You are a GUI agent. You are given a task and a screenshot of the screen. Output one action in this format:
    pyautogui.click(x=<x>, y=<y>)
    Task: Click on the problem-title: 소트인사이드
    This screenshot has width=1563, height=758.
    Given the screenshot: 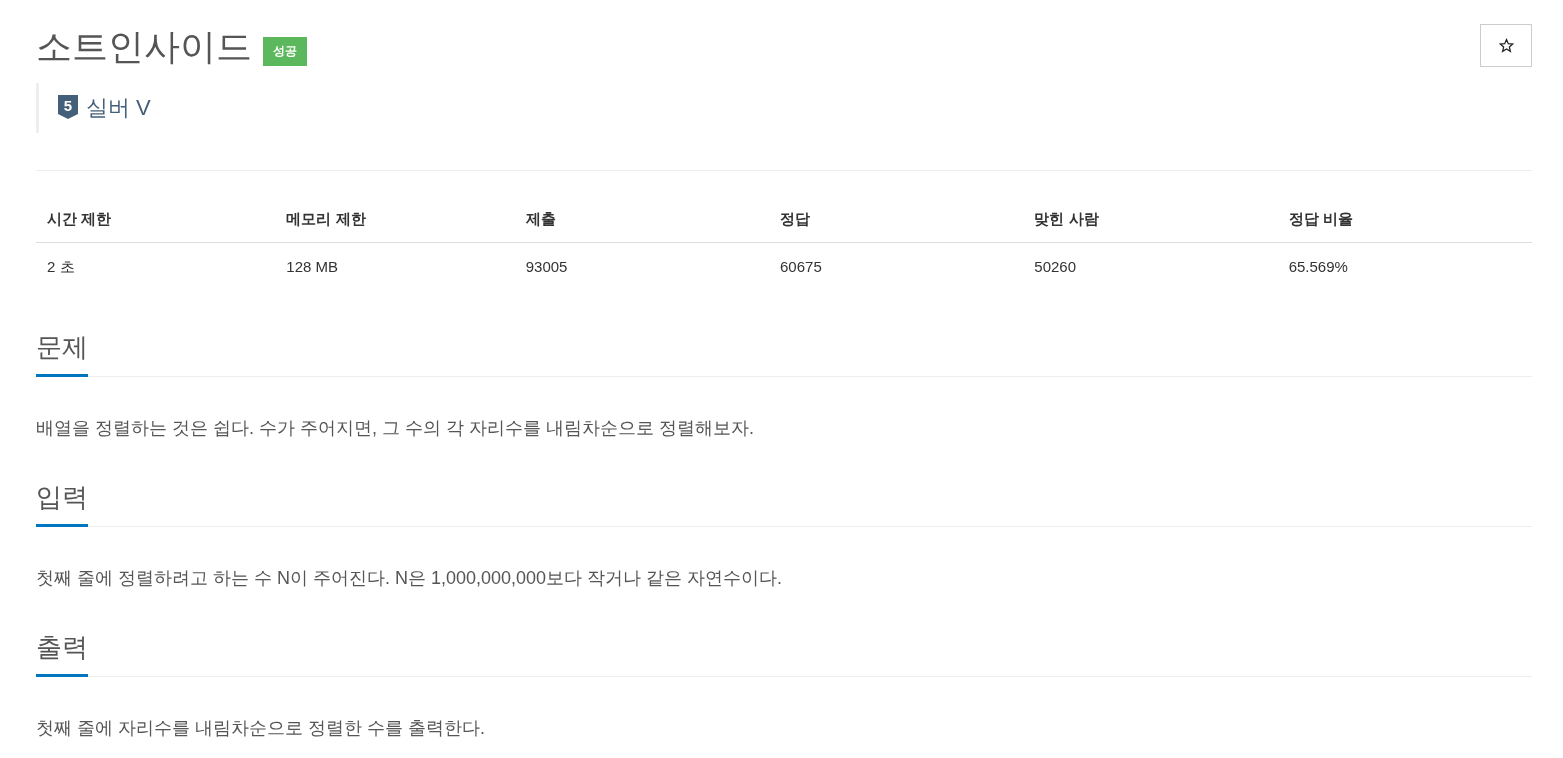 What is the action you would take?
    pyautogui.click(x=144, y=47)
    